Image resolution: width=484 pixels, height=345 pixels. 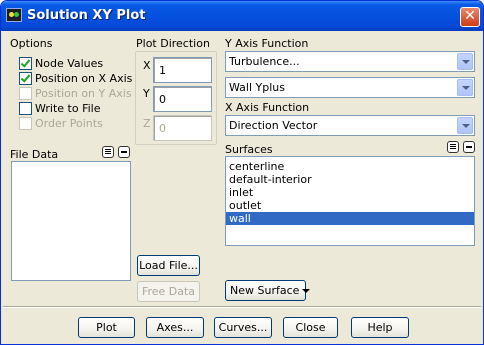 I want to click on free-data-button: Free Data, so click(x=168, y=291).